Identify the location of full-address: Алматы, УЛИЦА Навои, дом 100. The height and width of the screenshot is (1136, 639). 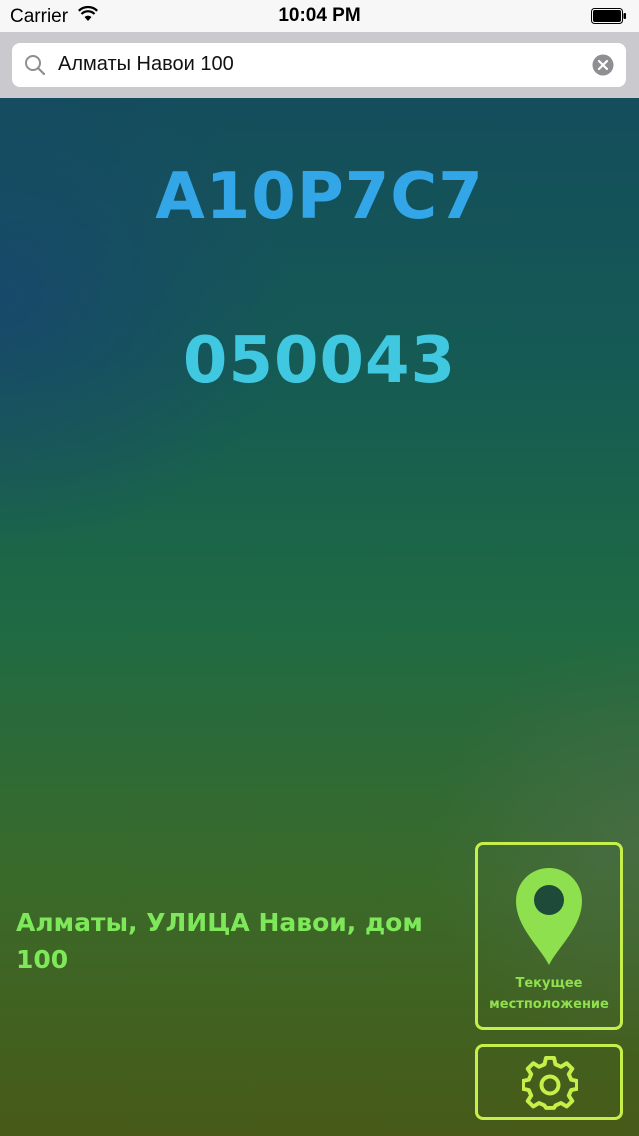
(219, 941).